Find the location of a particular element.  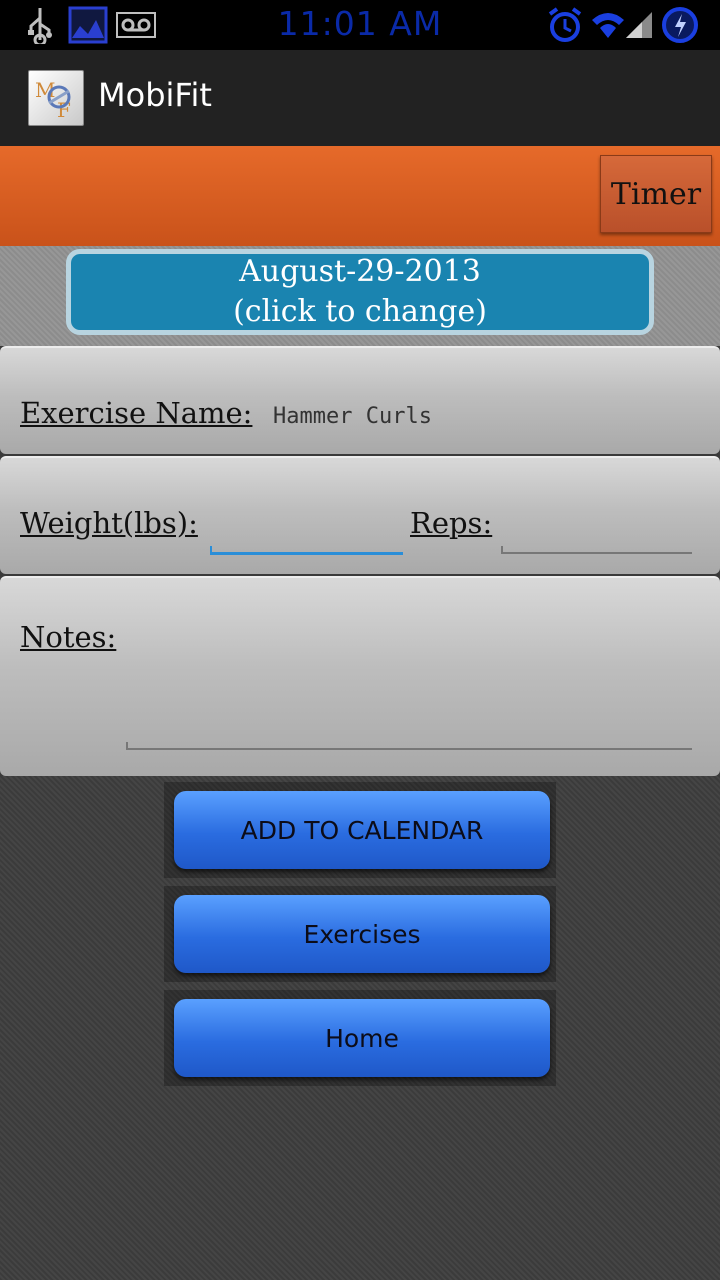

action-bar: MF MobiFit is located at coordinates (360, 98).